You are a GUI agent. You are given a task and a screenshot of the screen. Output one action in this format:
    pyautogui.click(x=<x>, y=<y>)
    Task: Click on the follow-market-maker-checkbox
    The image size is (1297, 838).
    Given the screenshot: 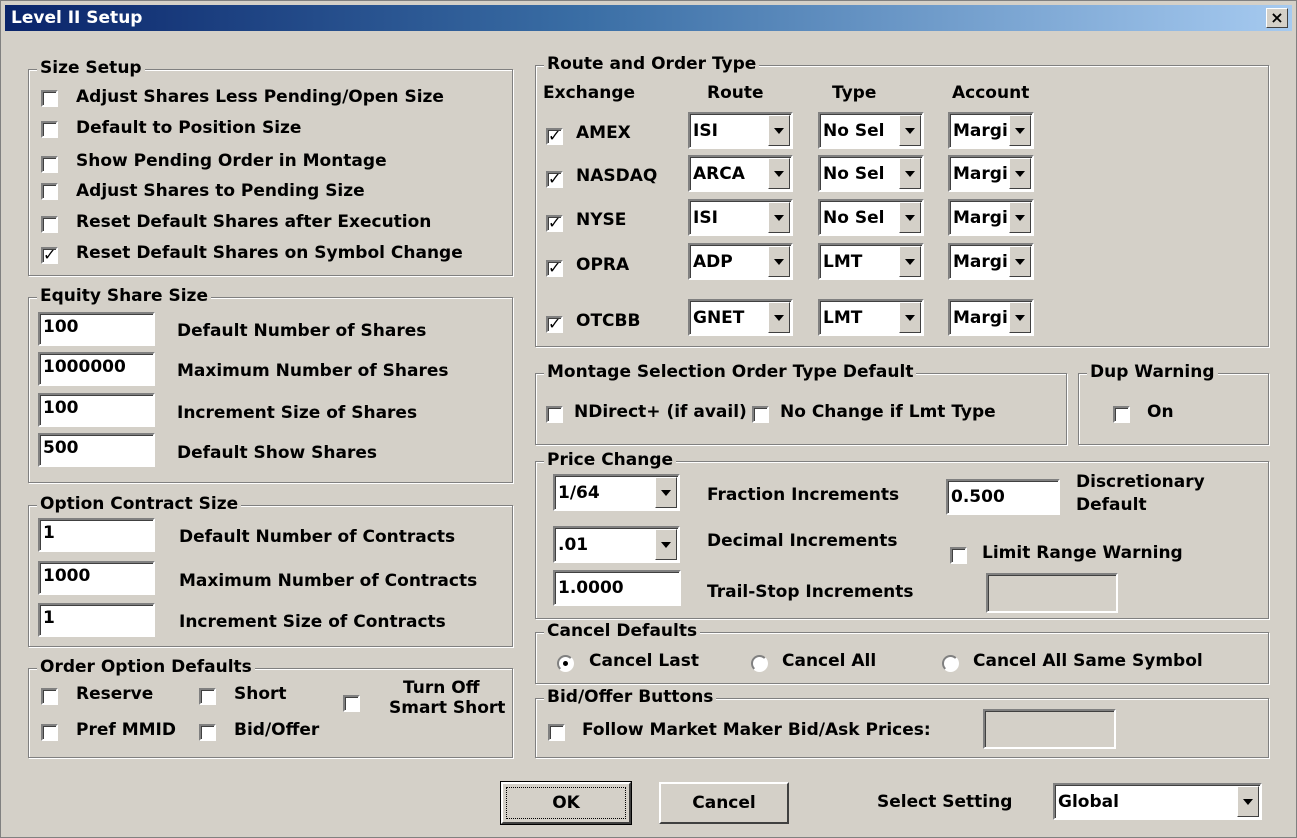 What is the action you would take?
    pyautogui.click(x=556, y=732)
    